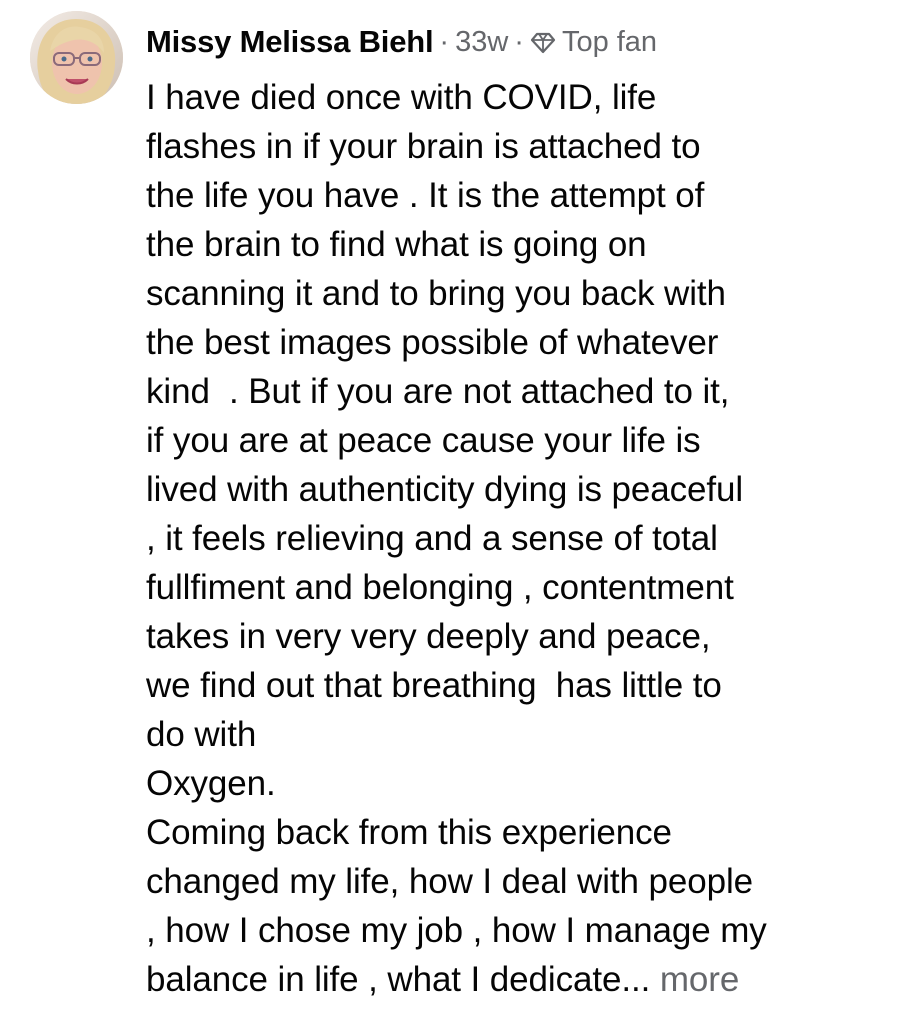  What do you see at coordinates (401, 97) in the screenshot?
I see `comment-text-line: I have died once with COVID, life` at bounding box center [401, 97].